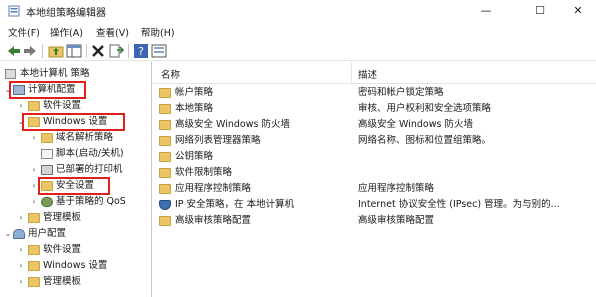 The height and width of the screenshot is (297, 596). What do you see at coordinates (298, 51) in the screenshot?
I see `toolbar: ?` at bounding box center [298, 51].